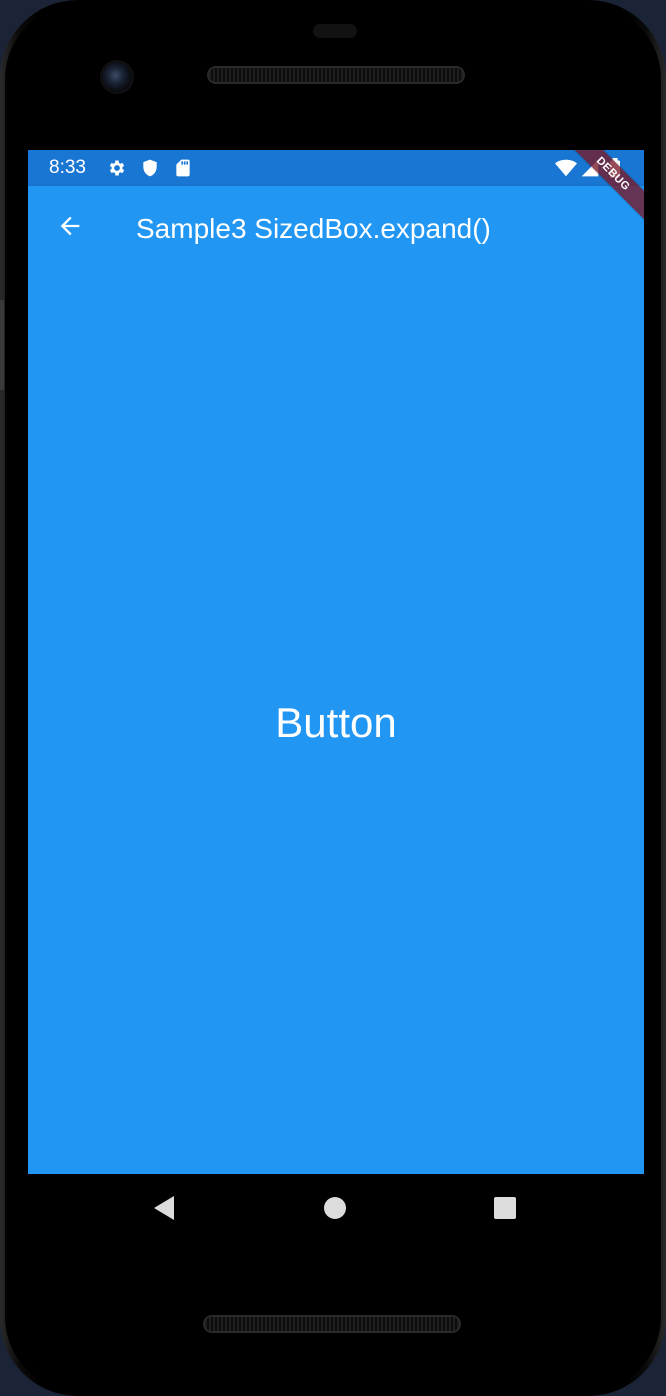 The image size is (666, 1396). I want to click on system-navigation-bar, so click(336, 1210).